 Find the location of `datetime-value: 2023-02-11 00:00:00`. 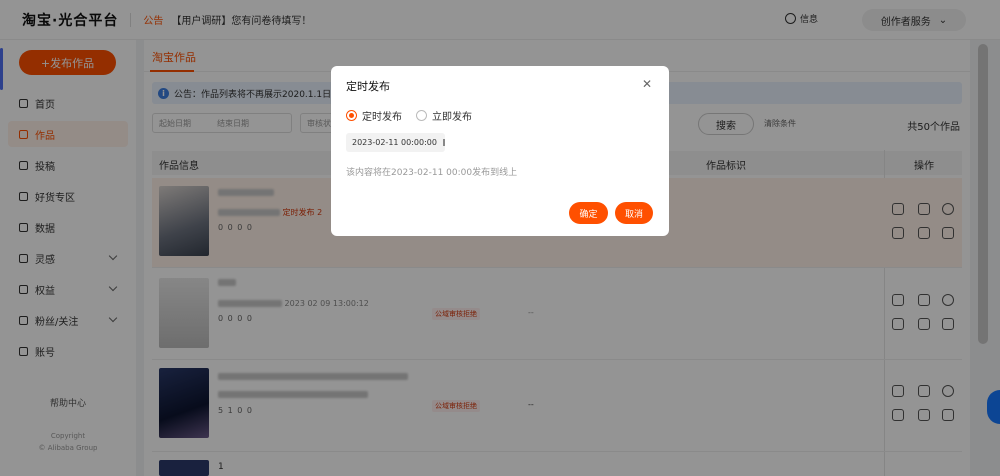

datetime-value: 2023-02-11 00:00:00 is located at coordinates (394, 142).